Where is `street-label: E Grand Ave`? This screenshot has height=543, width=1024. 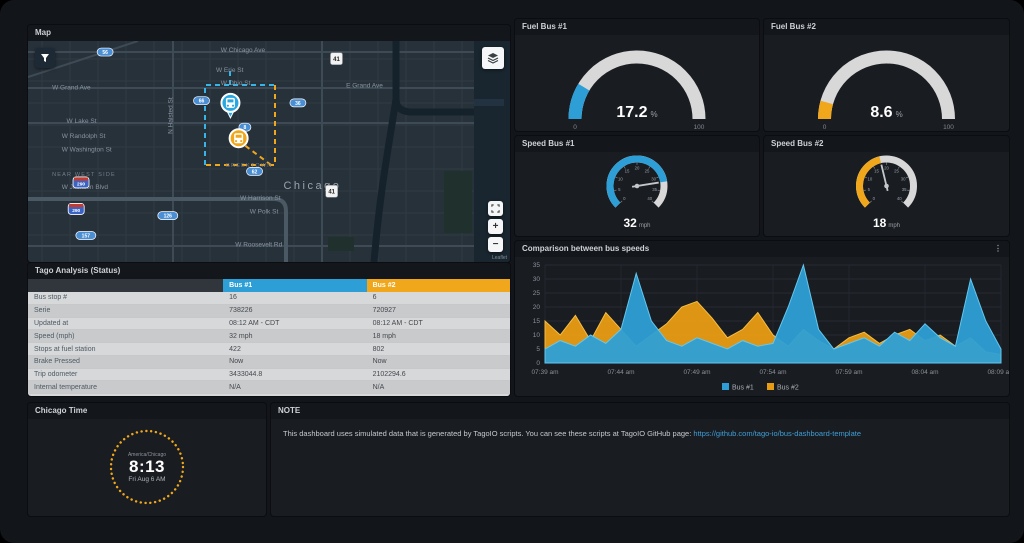 street-label: E Grand Ave is located at coordinates (364, 85).